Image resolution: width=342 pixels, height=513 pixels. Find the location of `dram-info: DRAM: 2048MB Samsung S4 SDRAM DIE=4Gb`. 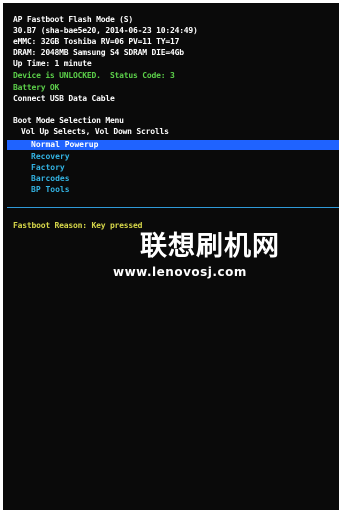

dram-info: DRAM: 2048MB Samsung S4 SDRAM DIE=4Gb is located at coordinates (98, 52).